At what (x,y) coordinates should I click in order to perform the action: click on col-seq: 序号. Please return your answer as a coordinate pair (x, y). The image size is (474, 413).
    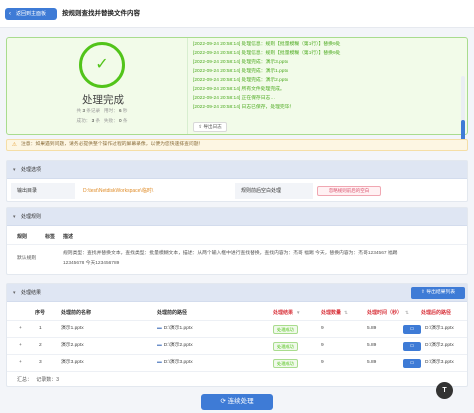
    Looking at the image, I should click on (40, 313).